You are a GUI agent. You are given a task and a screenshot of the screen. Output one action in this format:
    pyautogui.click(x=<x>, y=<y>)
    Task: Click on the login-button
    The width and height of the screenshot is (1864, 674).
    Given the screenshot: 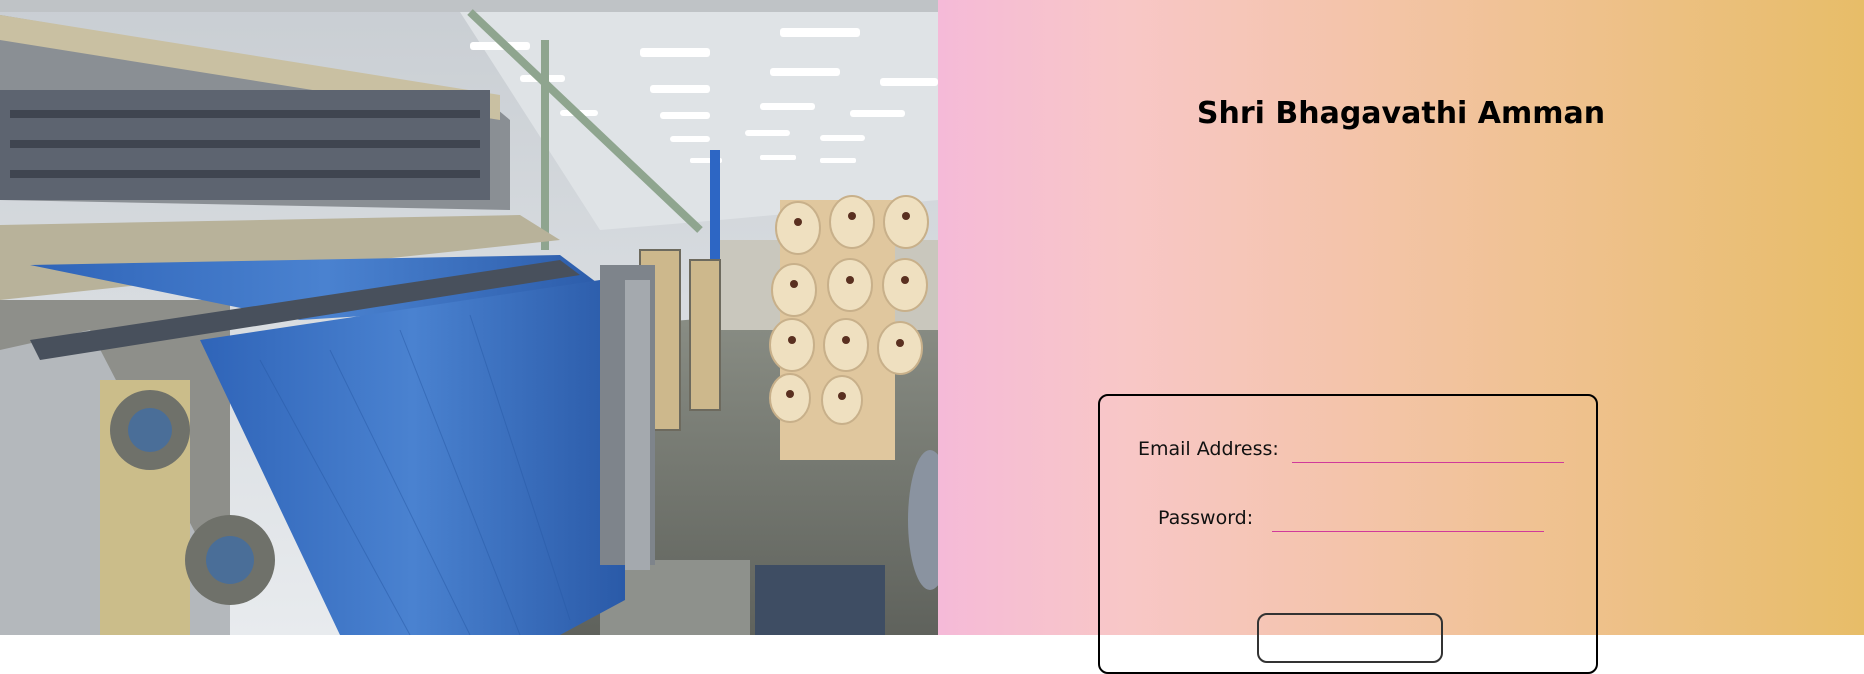 What is the action you would take?
    pyautogui.click(x=1350, y=638)
    